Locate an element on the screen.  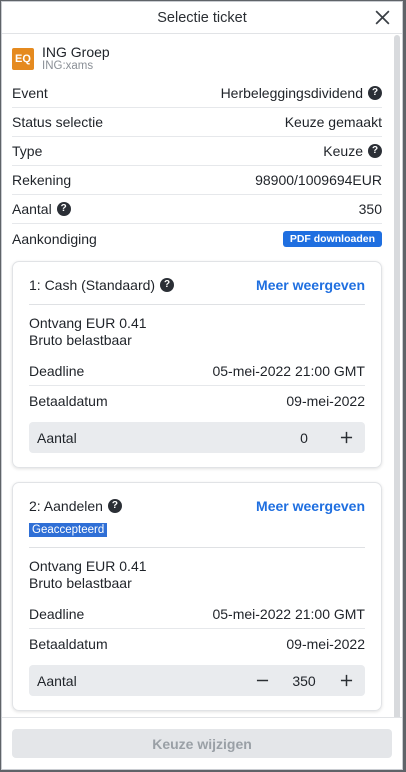
quantity-value: 0 is located at coordinates (304, 438).